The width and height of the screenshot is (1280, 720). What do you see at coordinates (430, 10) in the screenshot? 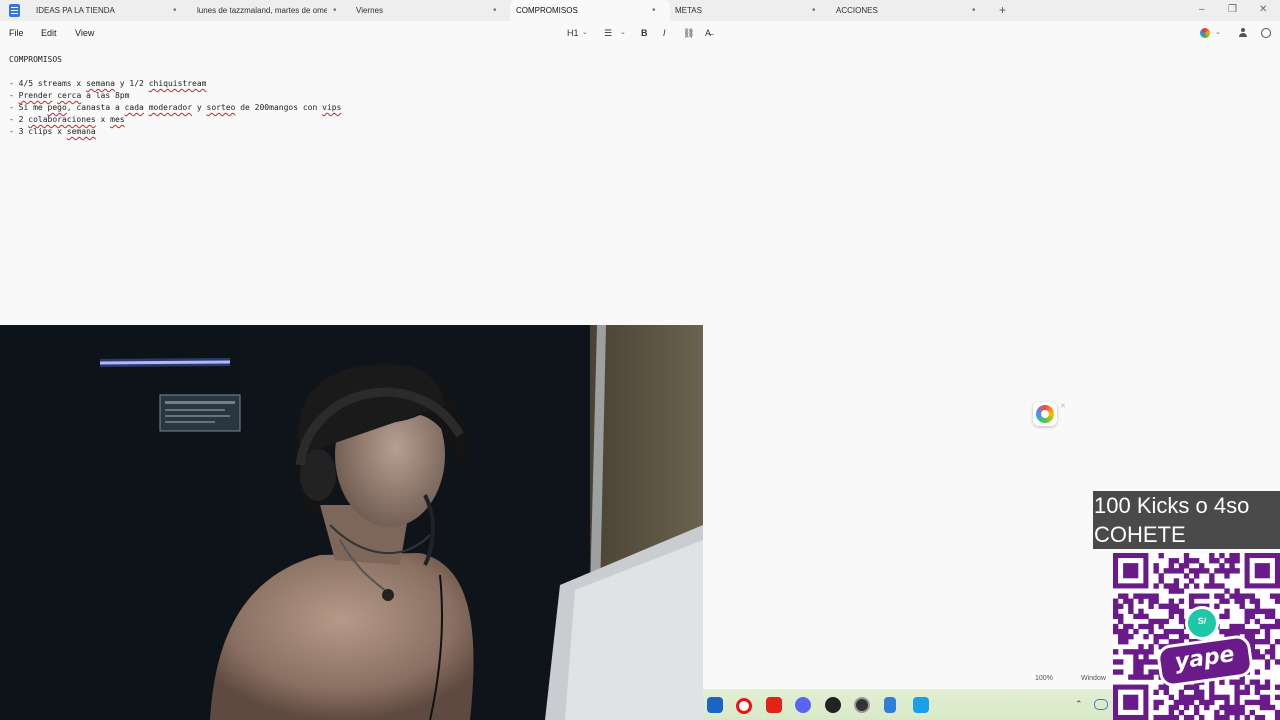
I see `tab-viernes: Viernes •` at bounding box center [430, 10].